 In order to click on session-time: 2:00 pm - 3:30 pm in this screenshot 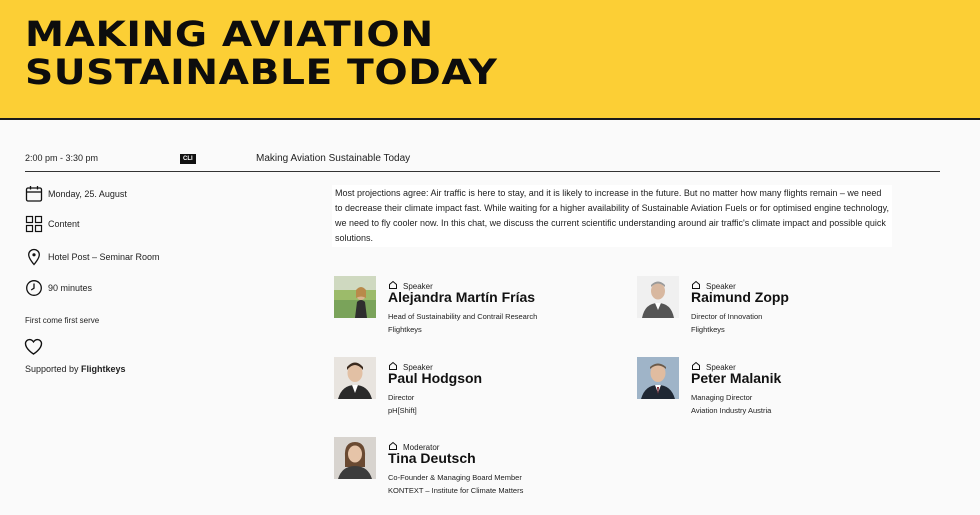, I will do `click(62, 158)`.